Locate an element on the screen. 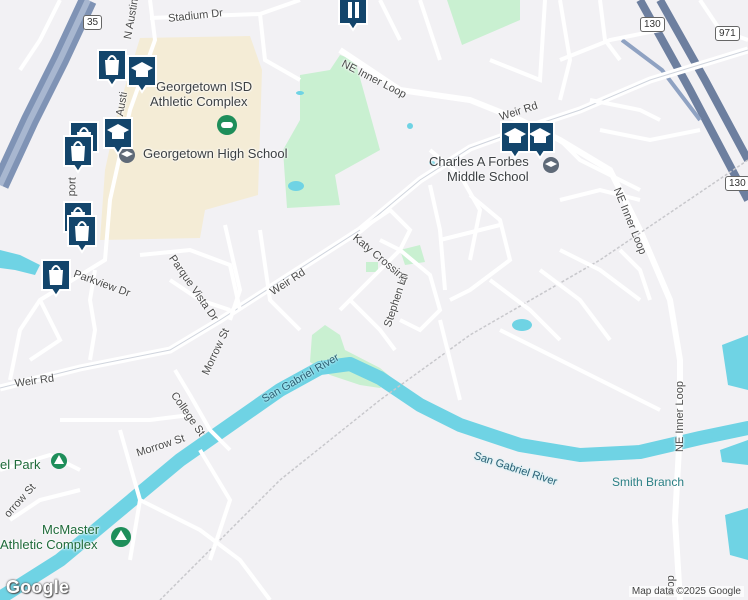 This screenshot has height=600, width=748. poi-label-gisd-athletic-line2: Athletic Complex is located at coordinates (199, 101).